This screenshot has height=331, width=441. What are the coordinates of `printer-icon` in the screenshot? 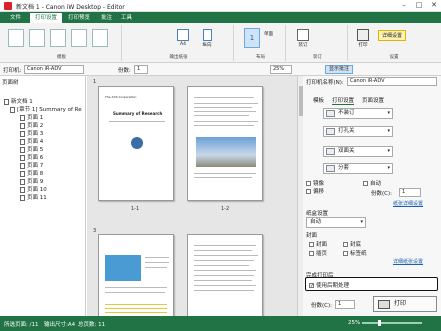 It's located at (363, 35).